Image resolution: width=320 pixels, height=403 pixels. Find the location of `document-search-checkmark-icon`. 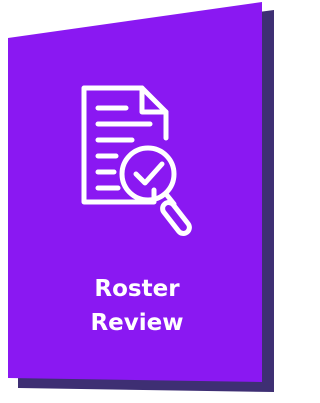

document-search-checkmark-icon is located at coordinates (136, 160).